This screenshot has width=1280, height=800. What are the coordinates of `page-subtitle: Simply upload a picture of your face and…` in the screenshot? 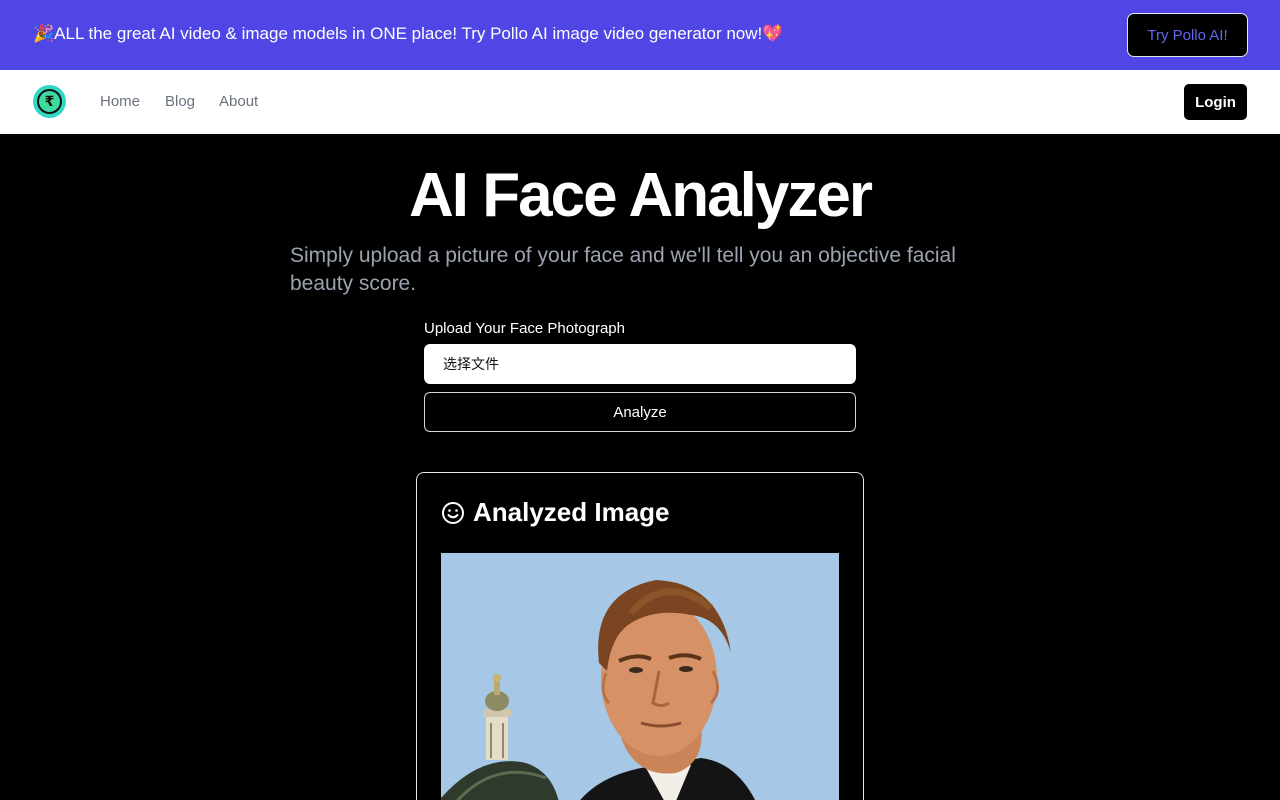 It's located at (623, 269).